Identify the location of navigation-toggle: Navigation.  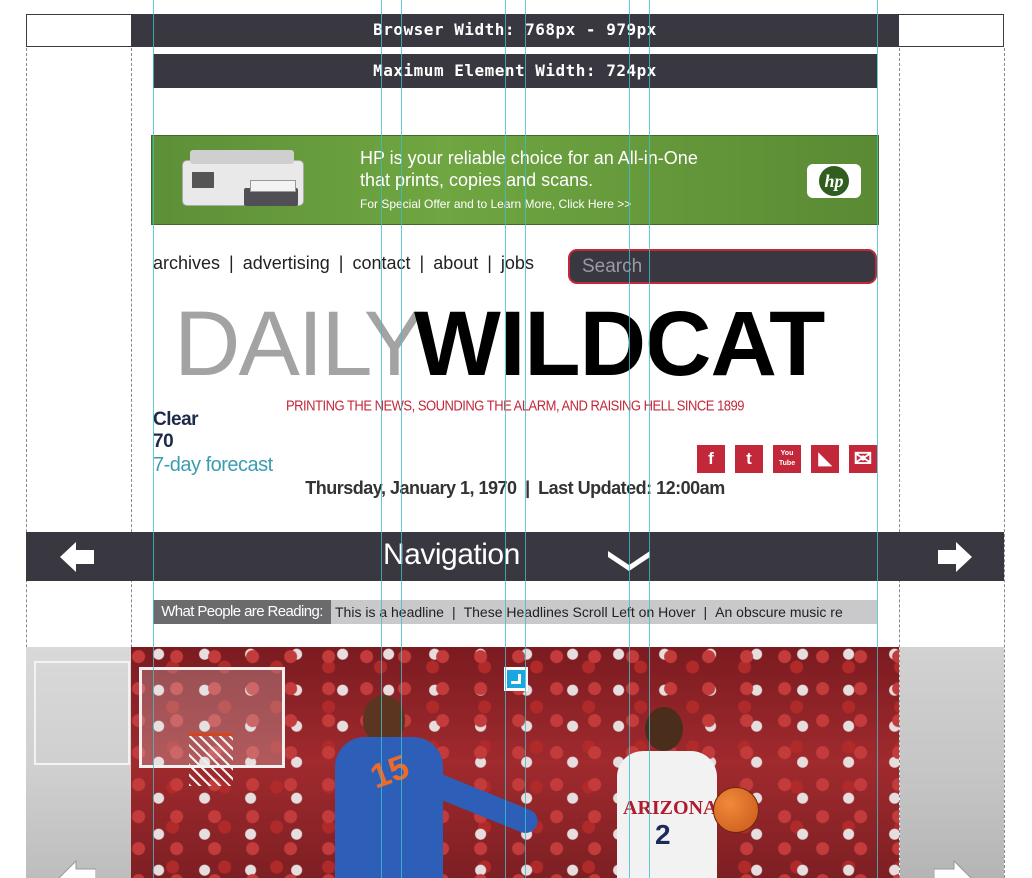
(451, 555).